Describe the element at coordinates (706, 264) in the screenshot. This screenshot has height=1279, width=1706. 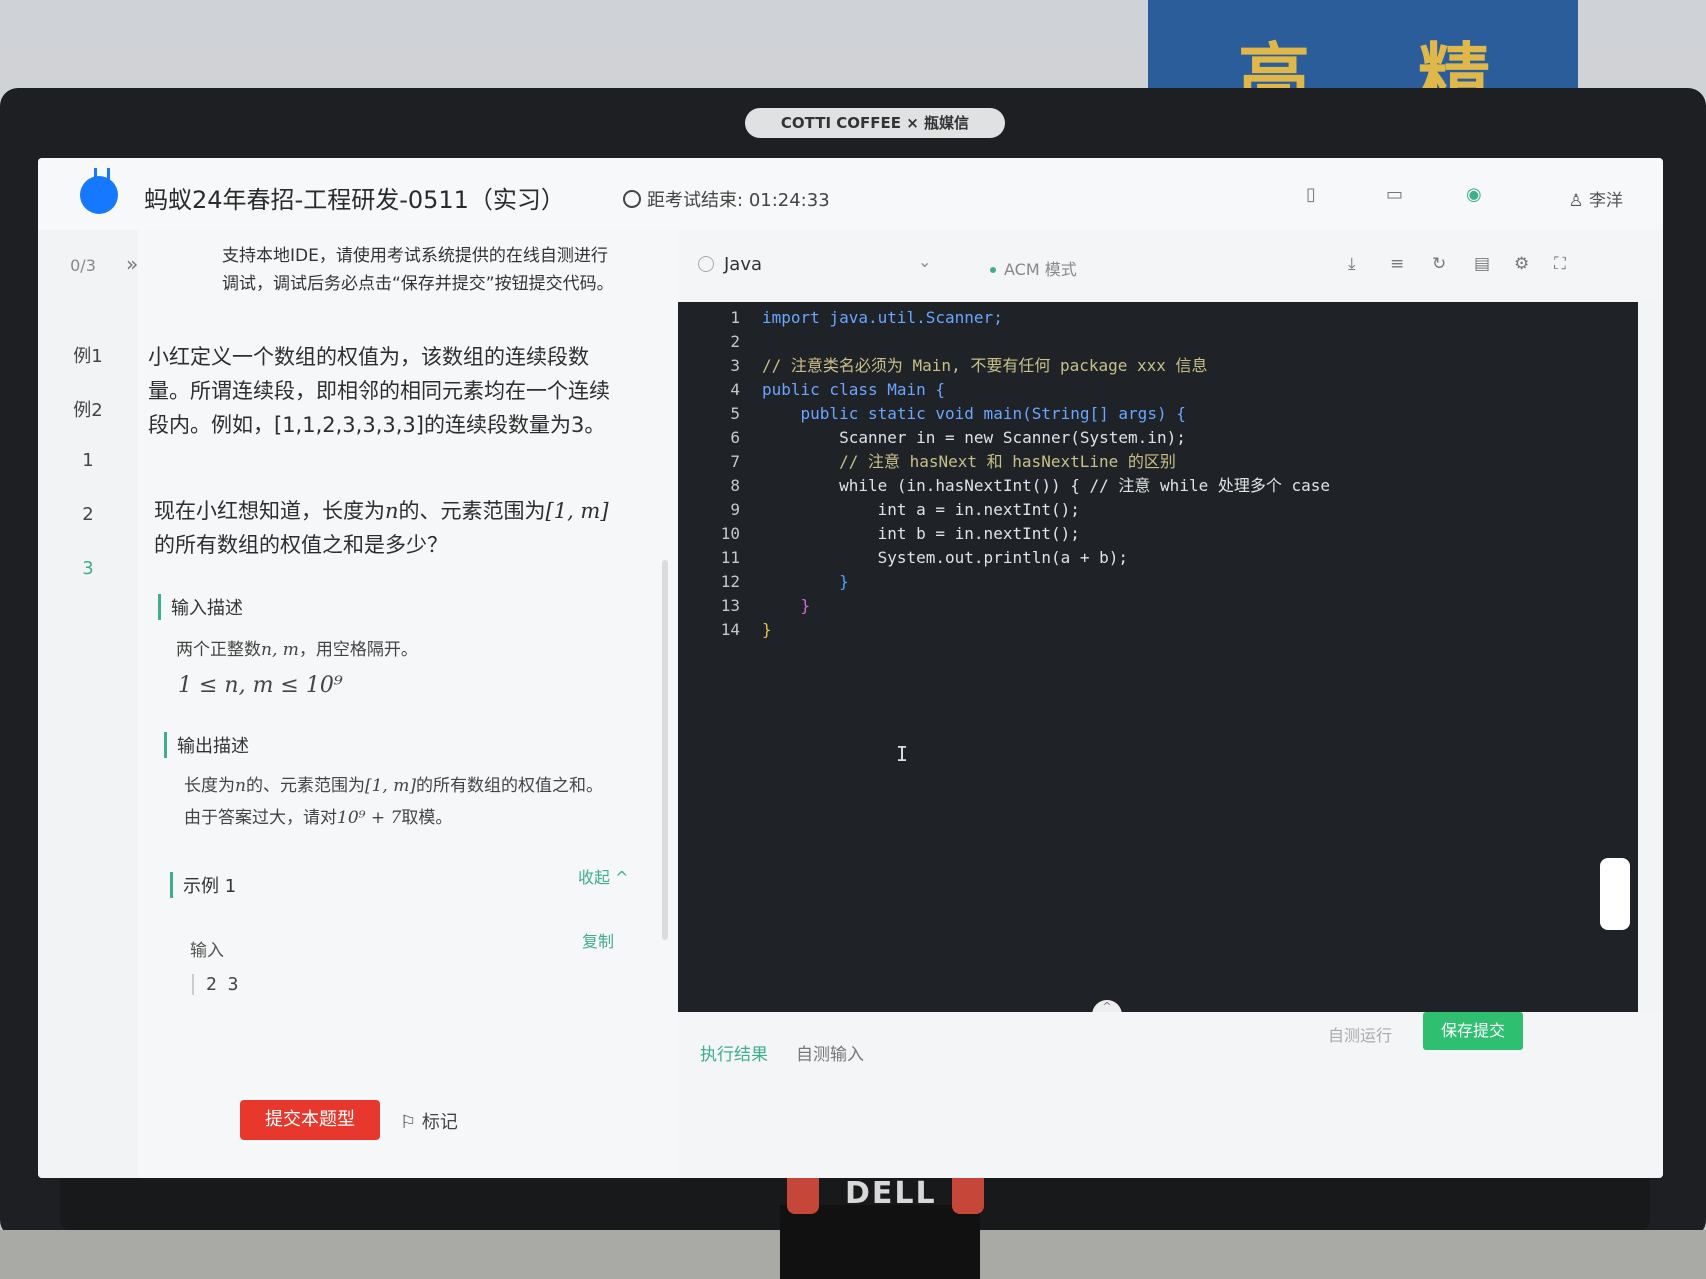
I see `info-icon` at that location.